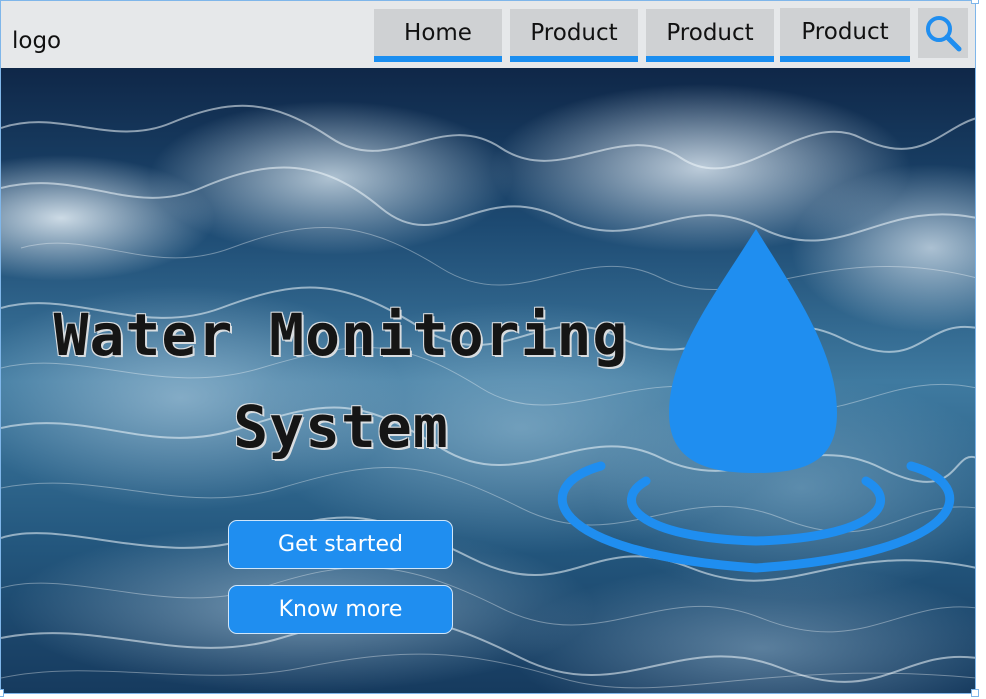 The image size is (986, 699). Describe the element at coordinates (975, 2) in the screenshot. I see `resize-handle-top-right` at that location.